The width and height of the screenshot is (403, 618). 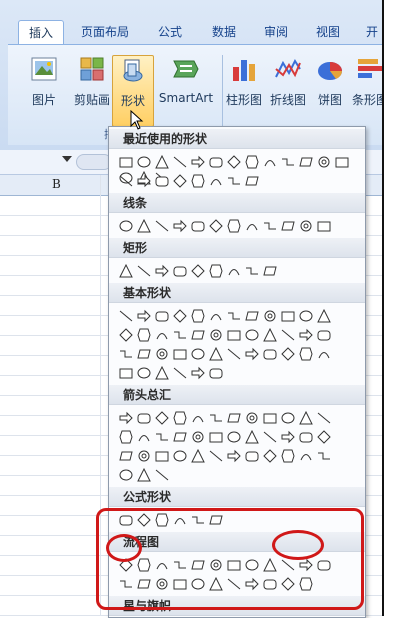 I want to click on tab-data: 数据, so click(x=224, y=32).